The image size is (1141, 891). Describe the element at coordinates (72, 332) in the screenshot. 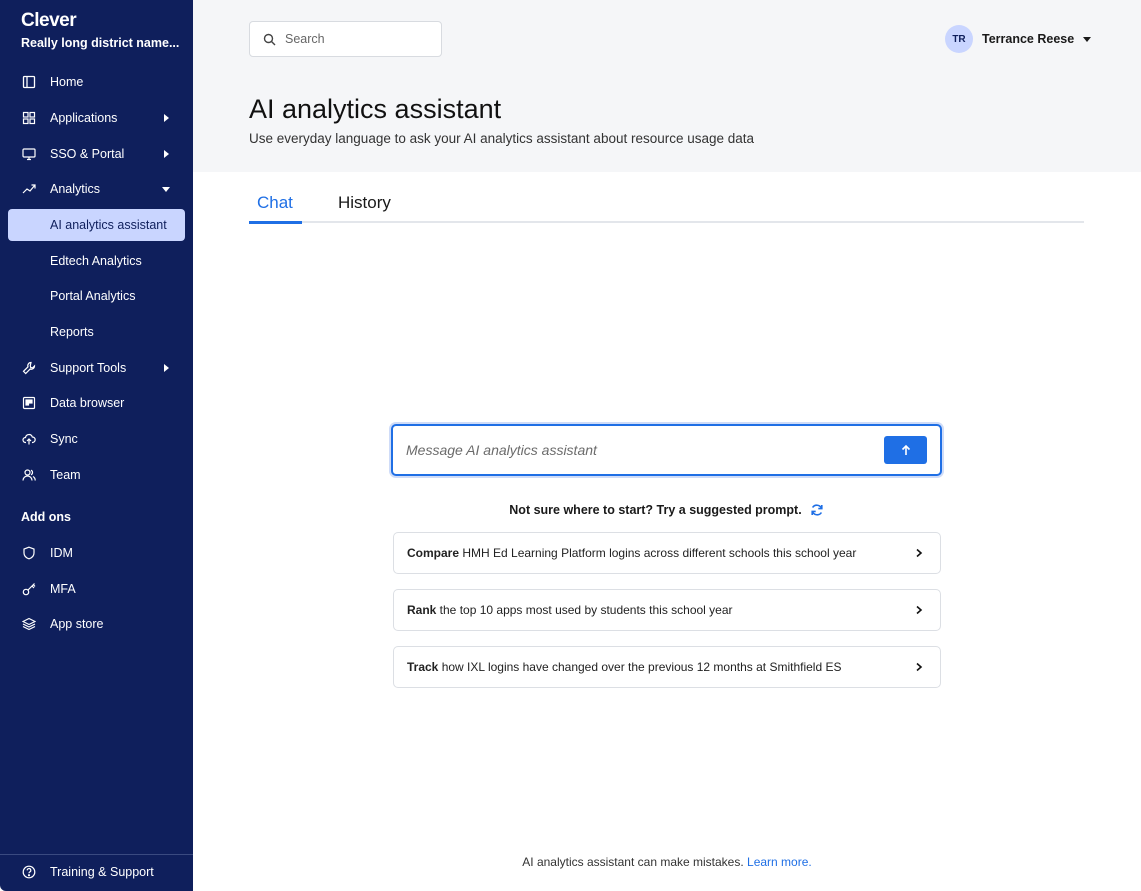

I see `sidebar-item-label: Reports` at that location.